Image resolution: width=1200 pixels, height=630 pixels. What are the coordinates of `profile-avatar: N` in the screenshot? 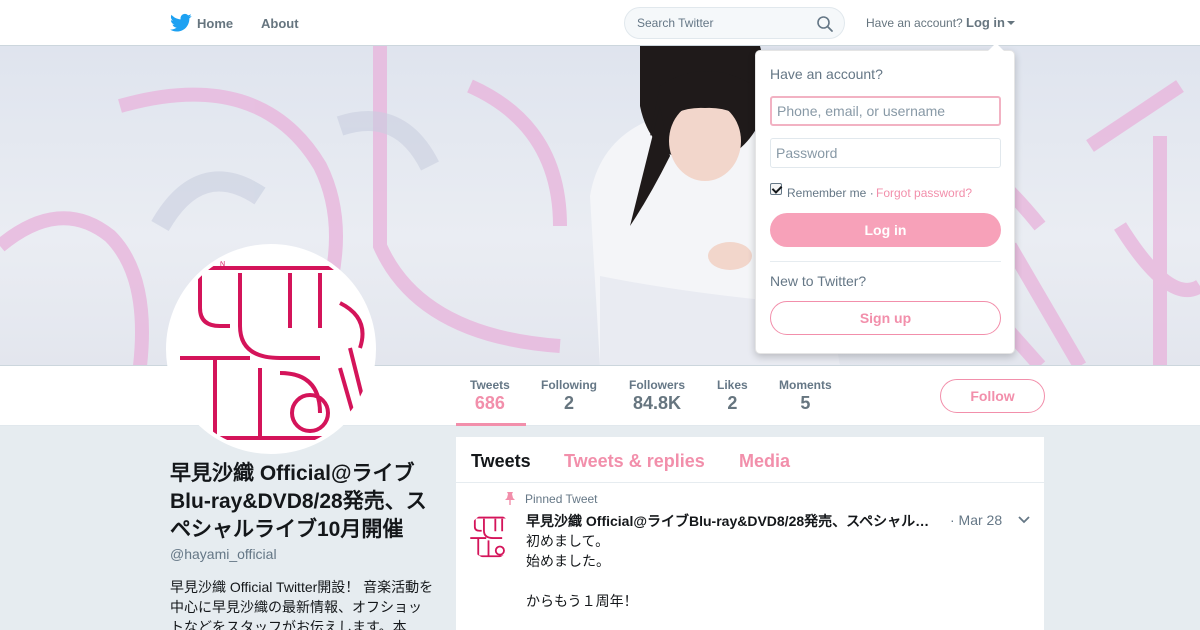 It's located at (271, 349).